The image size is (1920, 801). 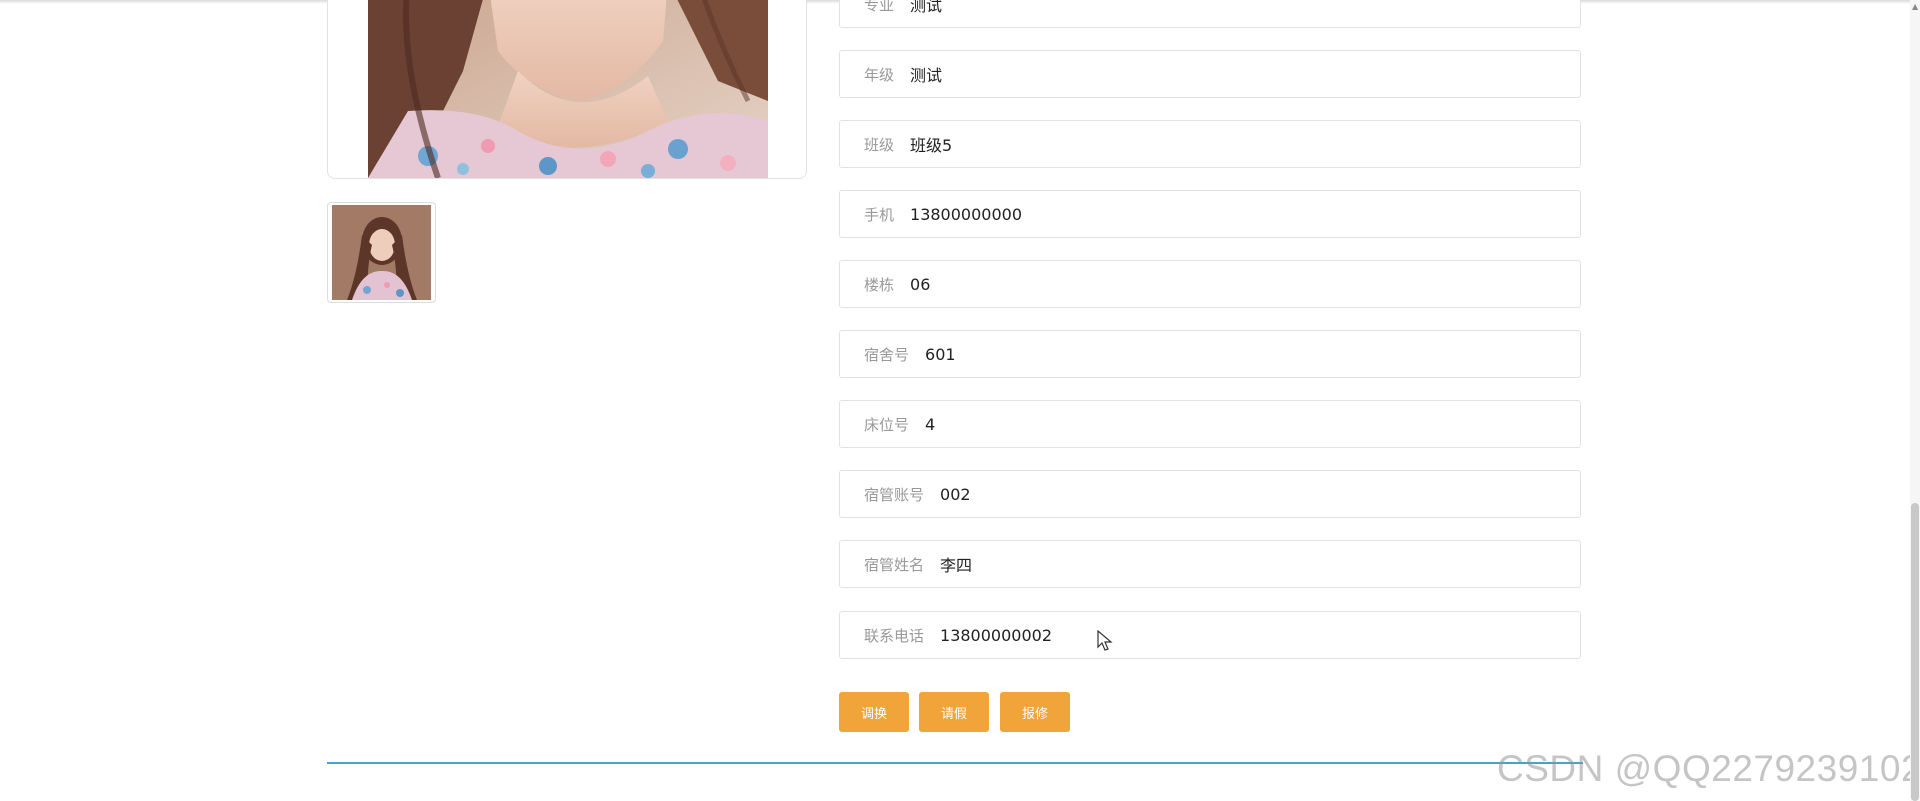 I want to click on field-dorm: 宿舍号 601, so click(x=1210, y=354).